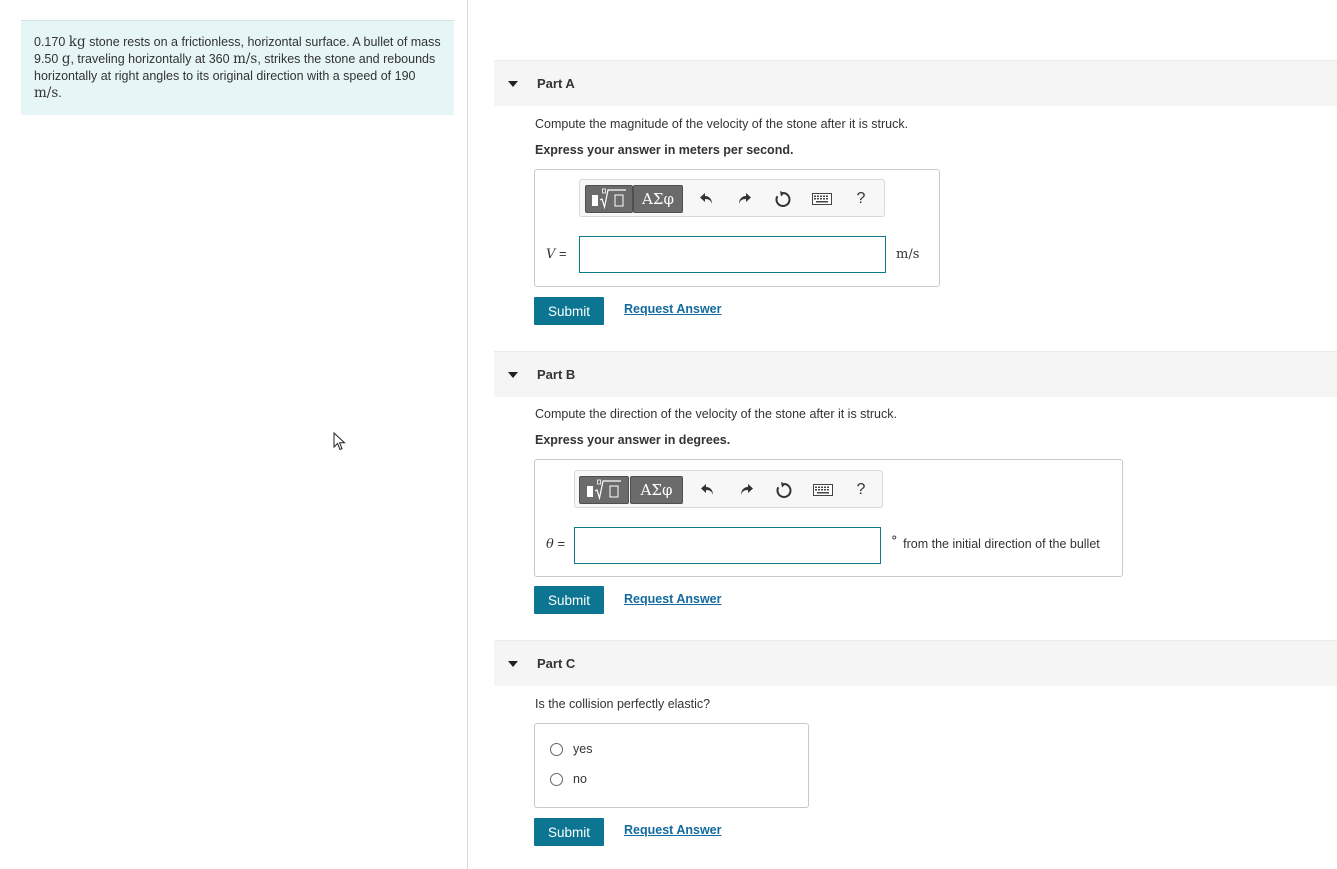 This screenshot has width=1337, height=869. What do you see at coordinates (732, 254) in the screenshot?
I see `part-a-answer-input` at bounding box center [732, 254].